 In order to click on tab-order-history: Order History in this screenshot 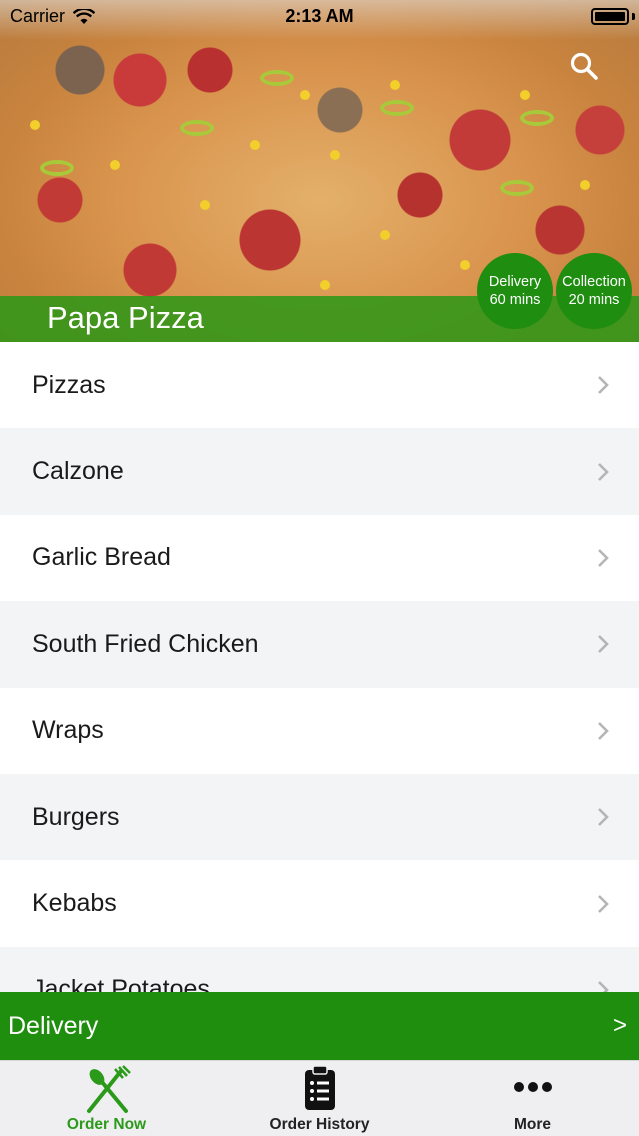, I will do `click(319, 1098)`.